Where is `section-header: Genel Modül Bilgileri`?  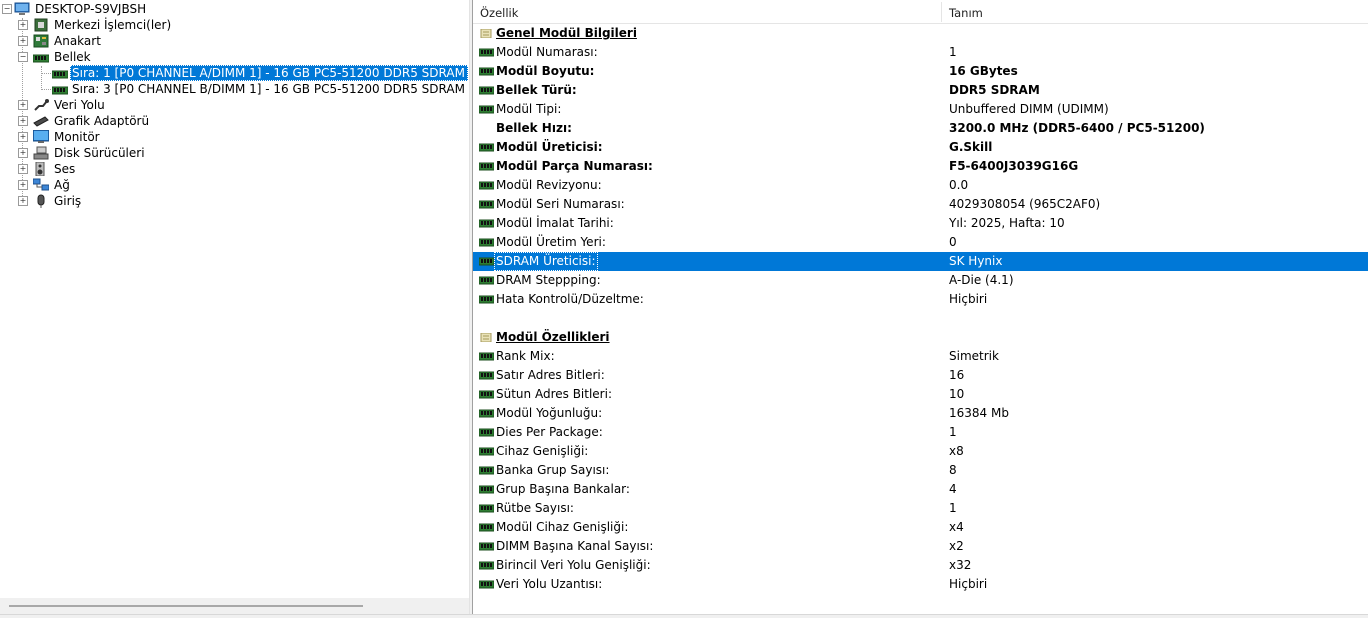 section-header: Genel Modül Bilgileri is located at coordinates (920, 33).